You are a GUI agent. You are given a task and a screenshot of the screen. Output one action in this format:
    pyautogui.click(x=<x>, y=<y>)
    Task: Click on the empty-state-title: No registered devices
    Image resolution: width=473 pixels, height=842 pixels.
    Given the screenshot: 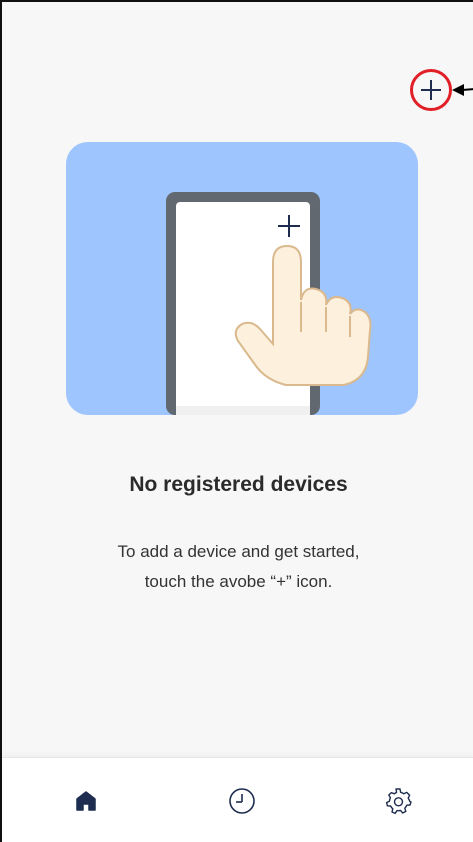 What is the action you would take?
    pyautogui.click(x=238, y=484)
    